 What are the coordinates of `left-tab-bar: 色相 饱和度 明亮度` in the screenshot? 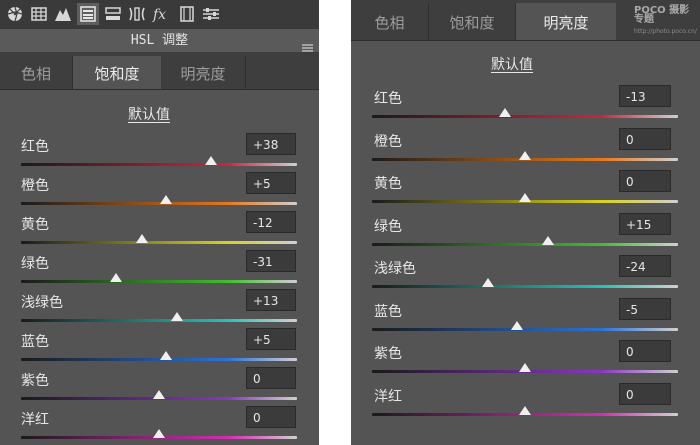 It's located at (159, 71).